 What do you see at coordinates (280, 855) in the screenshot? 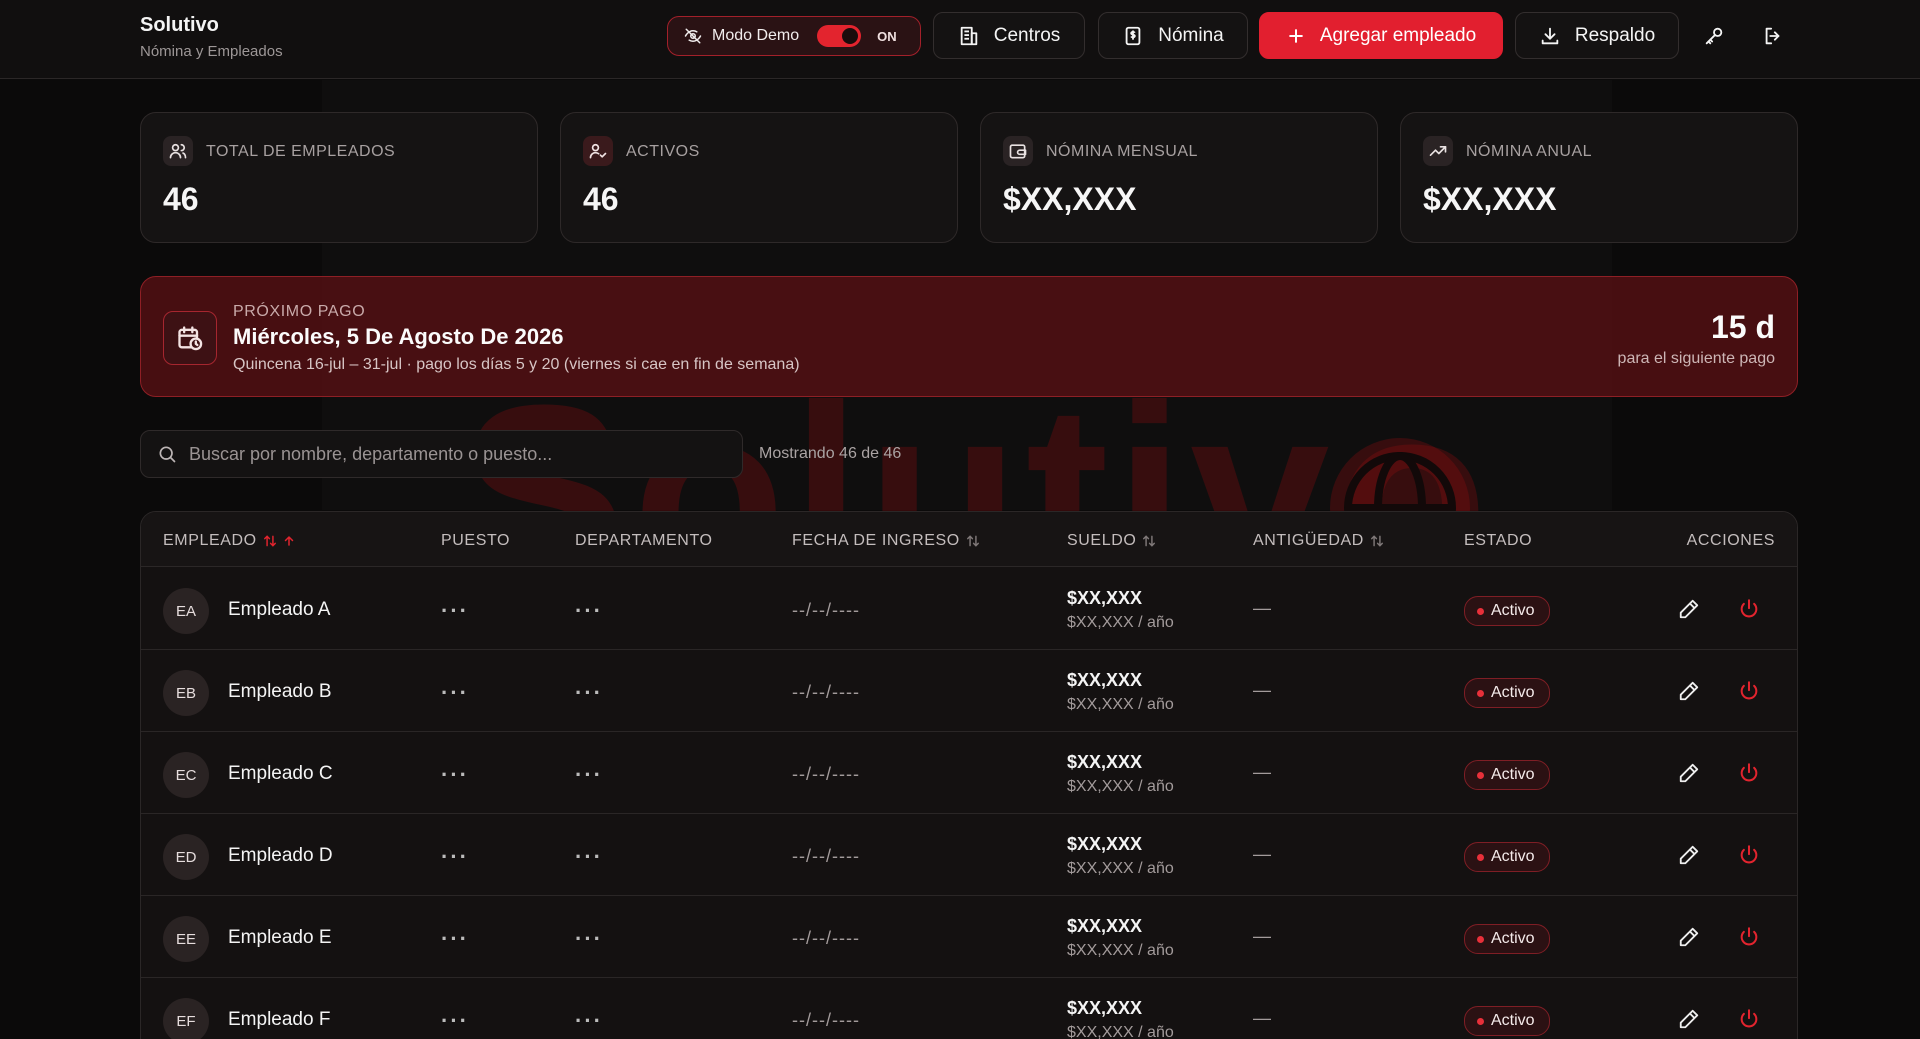
I see `employee-name: Empleado D` at bounding box center [280, 855].